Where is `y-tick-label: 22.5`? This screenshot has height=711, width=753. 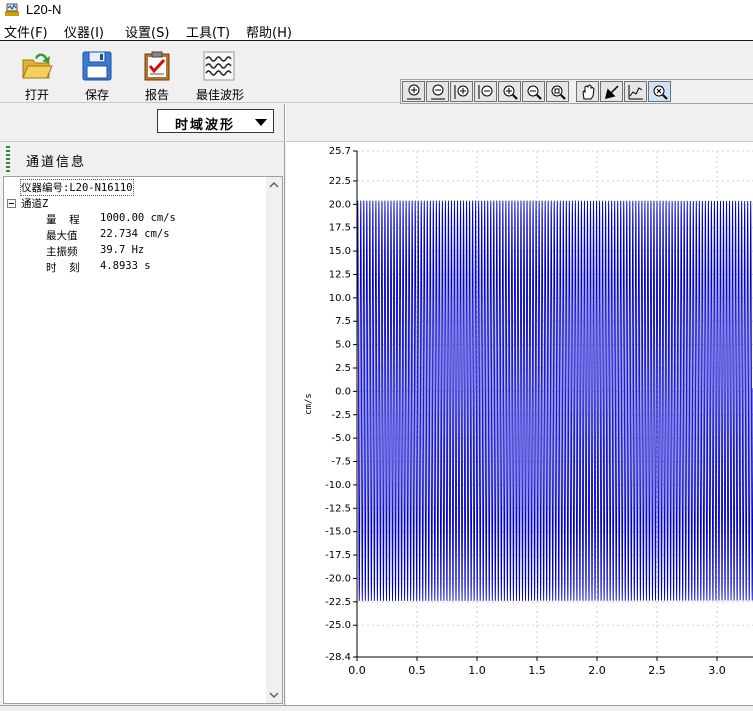 y-tick-label: 22.5 is located at coordinates (340, 181).